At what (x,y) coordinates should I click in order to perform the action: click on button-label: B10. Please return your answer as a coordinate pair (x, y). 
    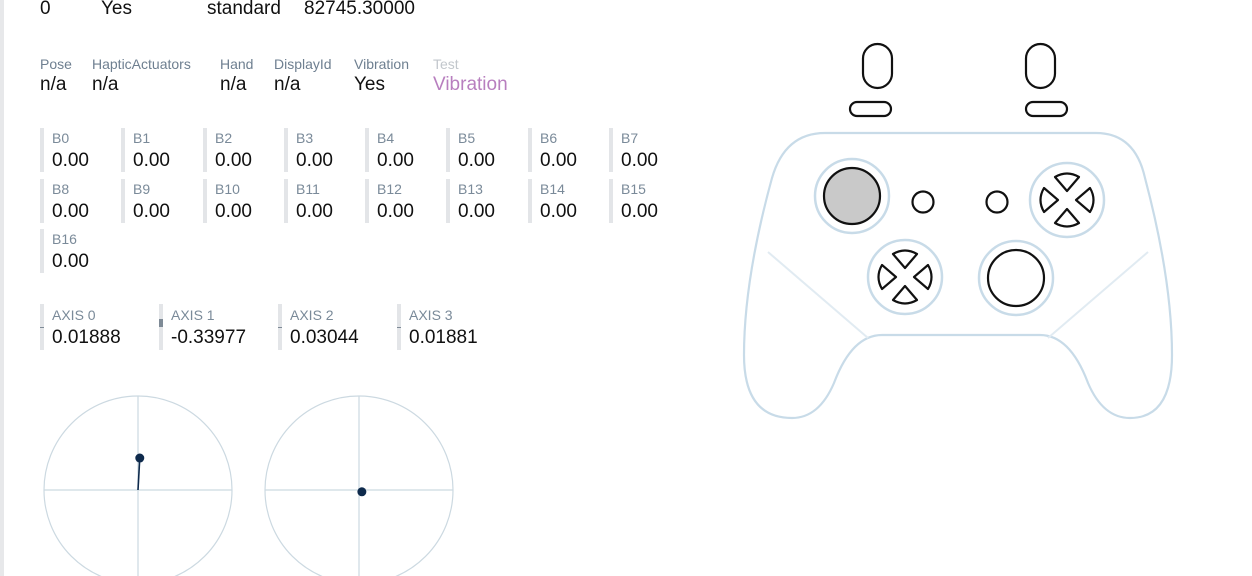
    Looking at the image, I should click on (227, 189).